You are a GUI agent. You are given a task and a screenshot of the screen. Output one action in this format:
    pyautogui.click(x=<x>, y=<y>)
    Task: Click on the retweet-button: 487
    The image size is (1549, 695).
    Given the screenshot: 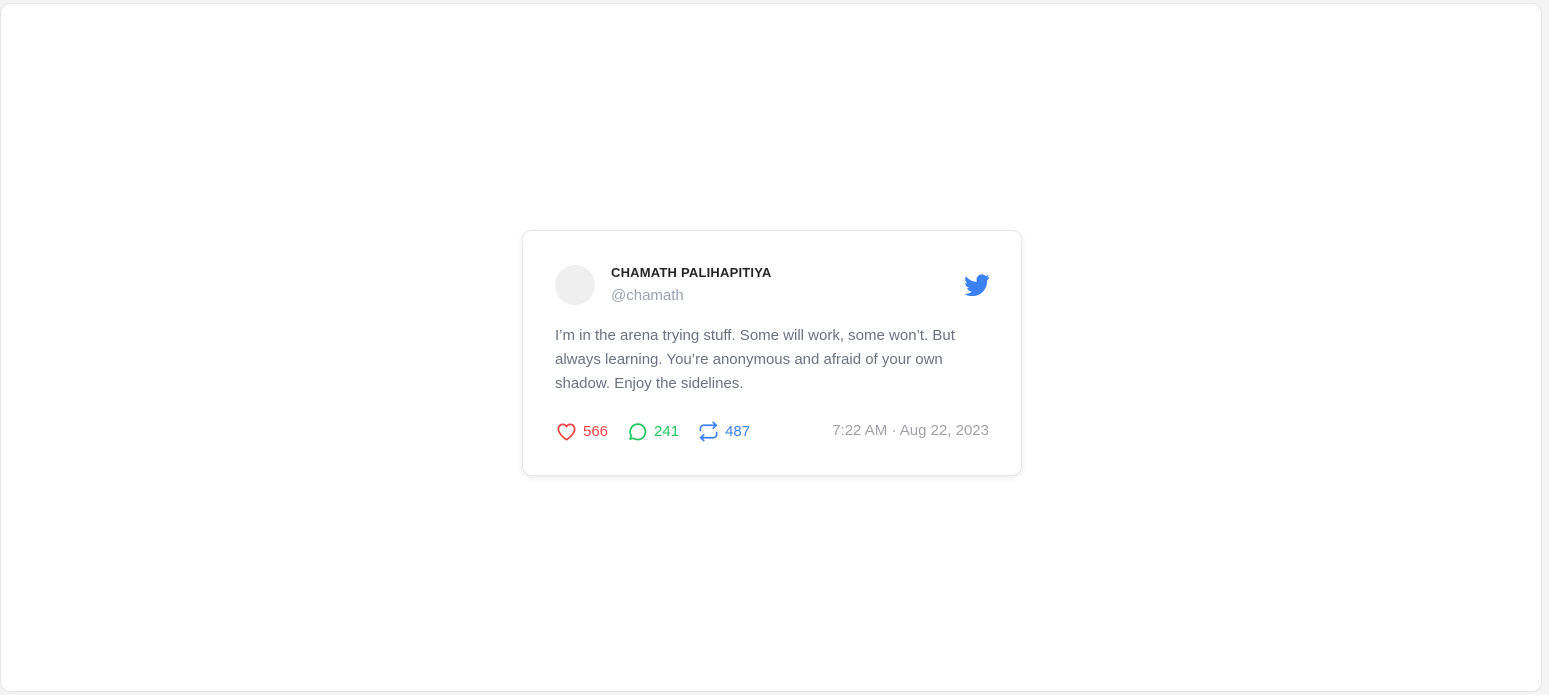 What is the action you would take?
    pyautogui.click(x=723, y=431)
    